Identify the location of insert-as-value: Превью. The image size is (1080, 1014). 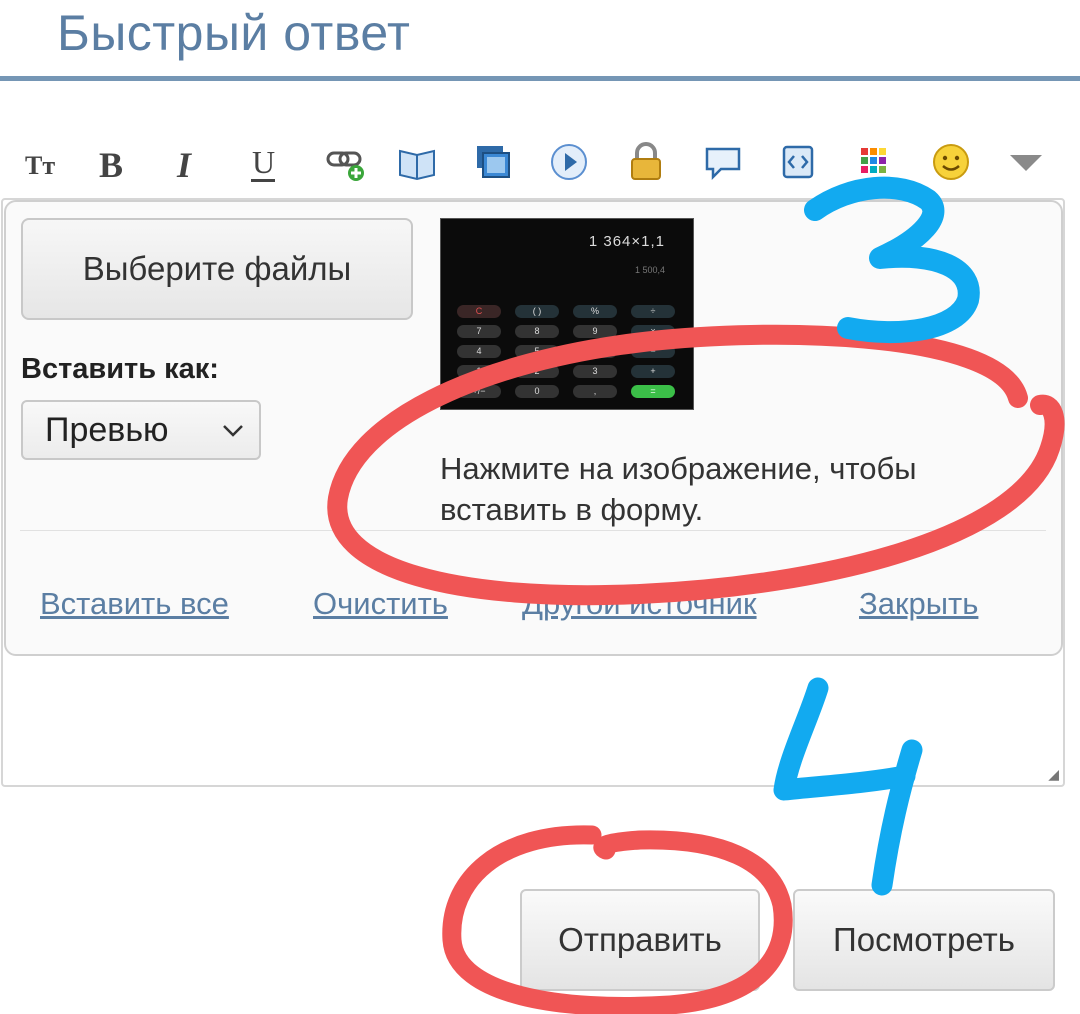
(107, 429).